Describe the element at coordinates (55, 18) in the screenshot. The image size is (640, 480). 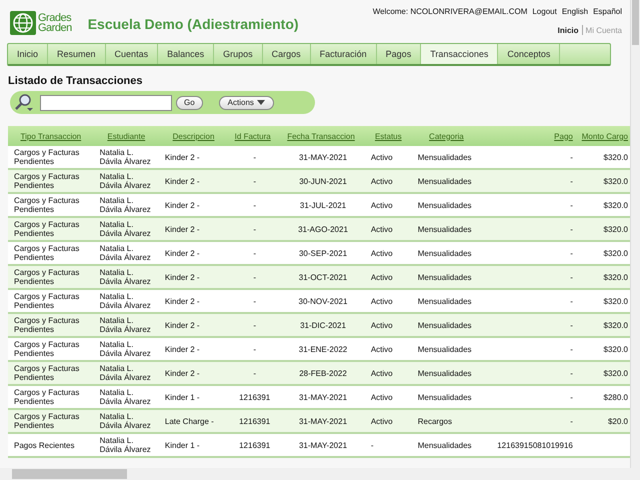
I see `logo-text: Grades` at that location.